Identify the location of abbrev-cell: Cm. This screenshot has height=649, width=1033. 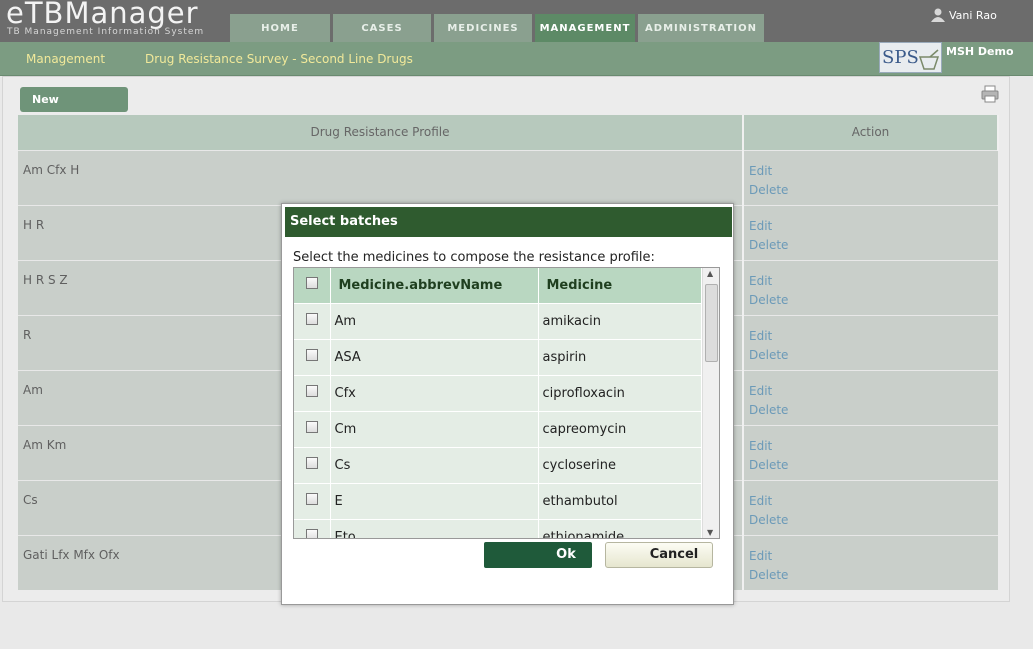
(434, 428).